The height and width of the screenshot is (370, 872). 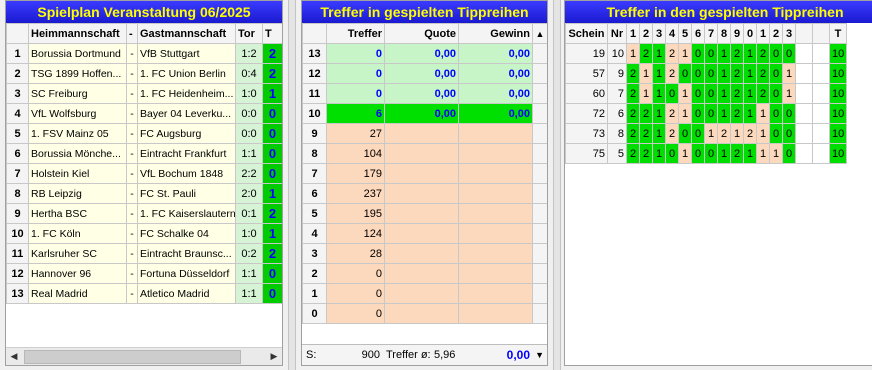 I want to click on score-cell: 1:2, so click(x=249, y=53).